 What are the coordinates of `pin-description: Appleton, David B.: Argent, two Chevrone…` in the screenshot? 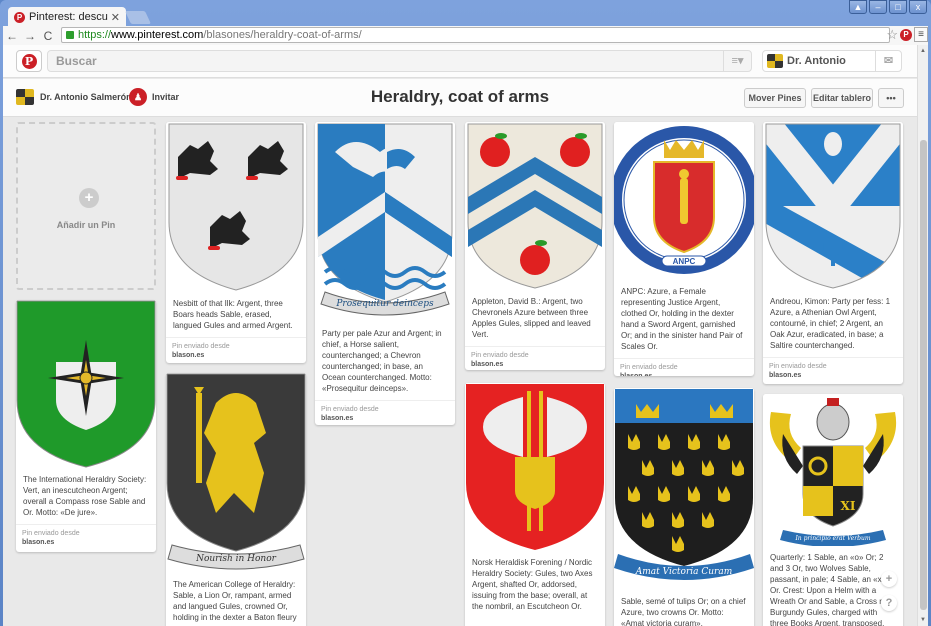 It's located at (531, 318).